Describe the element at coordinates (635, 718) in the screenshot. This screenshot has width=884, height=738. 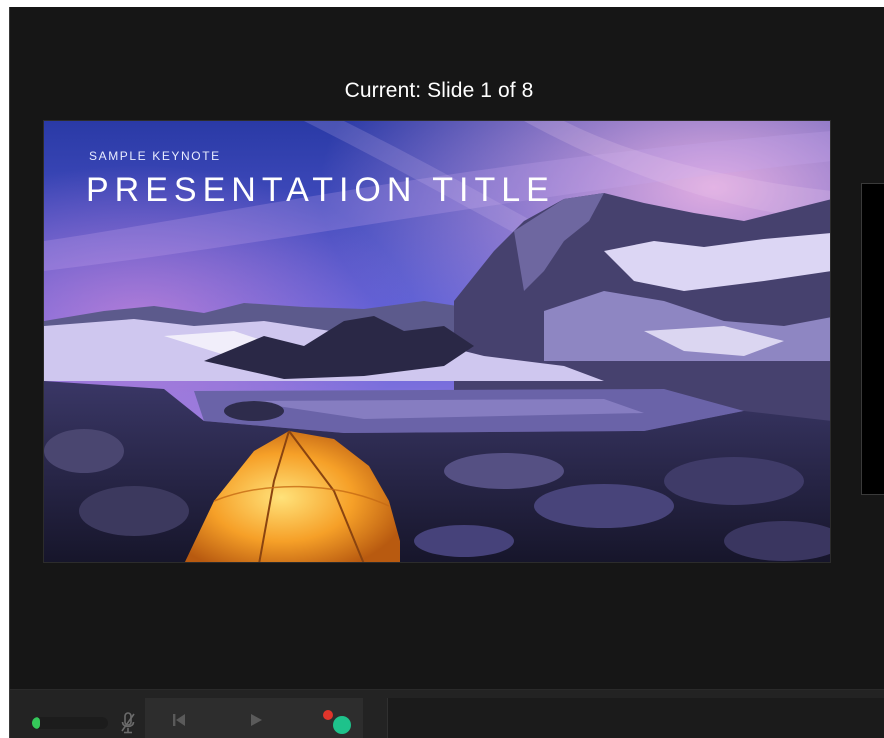
I see `presenter-notes-area` at that location.